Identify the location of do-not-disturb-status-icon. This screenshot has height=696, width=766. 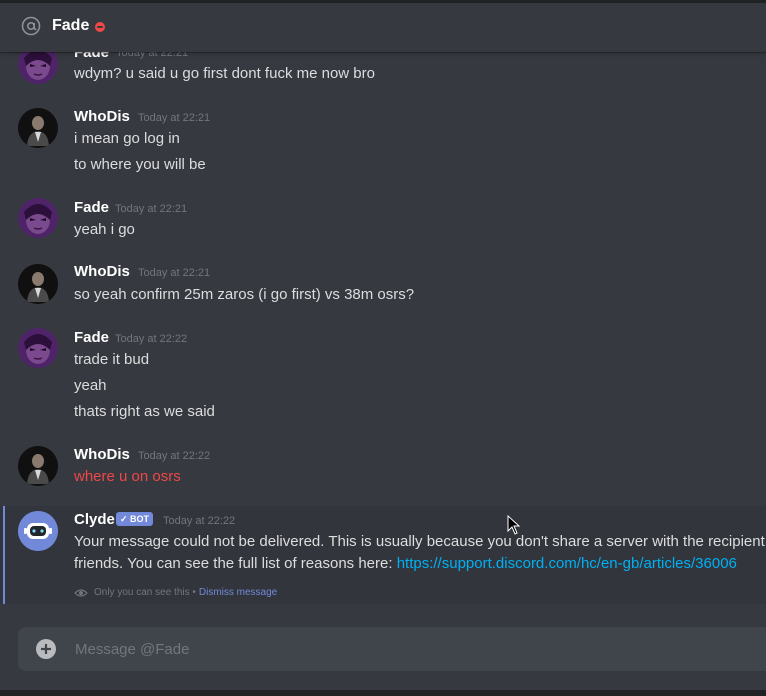
(100, 27).